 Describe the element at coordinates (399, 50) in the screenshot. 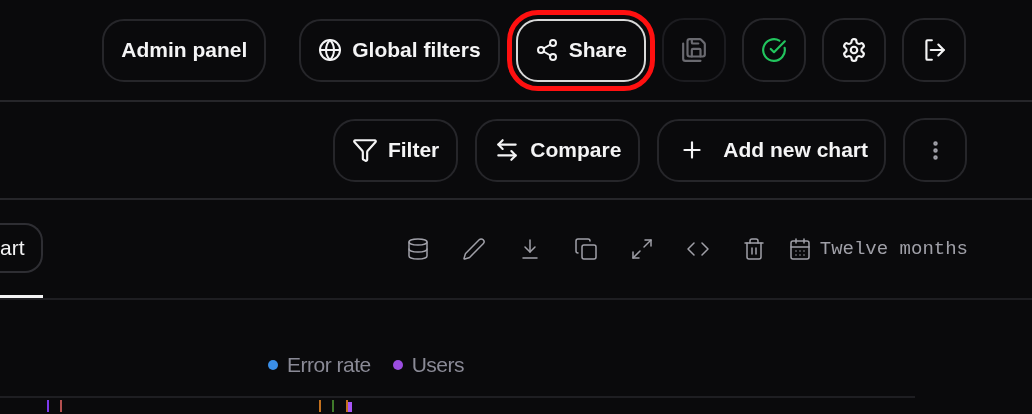

I see `filters-button: Global filters` at that location.